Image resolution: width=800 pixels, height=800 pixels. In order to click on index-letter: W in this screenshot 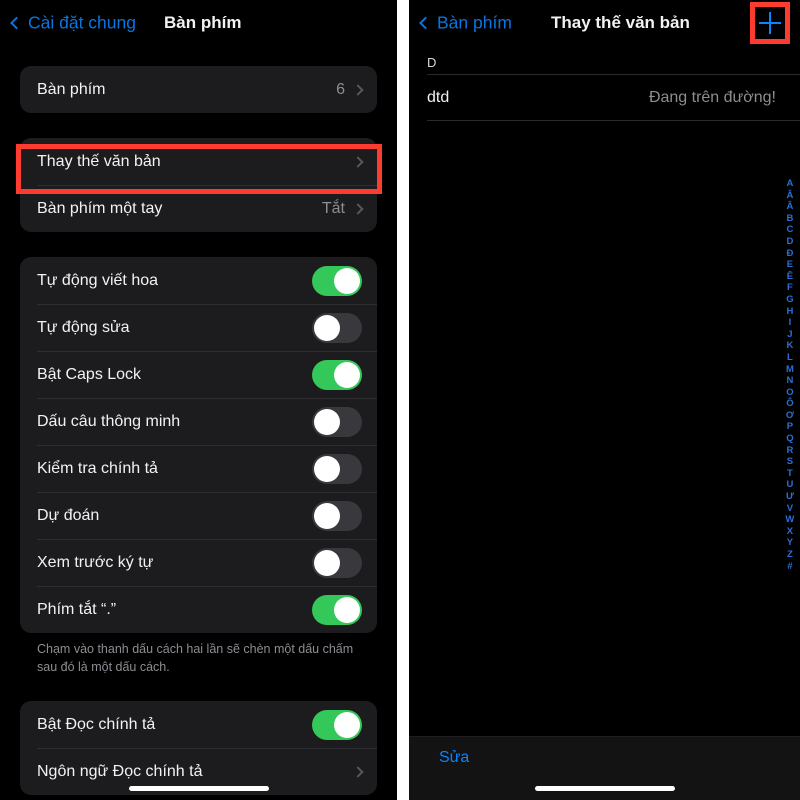, I will do `click(789, 520)`.